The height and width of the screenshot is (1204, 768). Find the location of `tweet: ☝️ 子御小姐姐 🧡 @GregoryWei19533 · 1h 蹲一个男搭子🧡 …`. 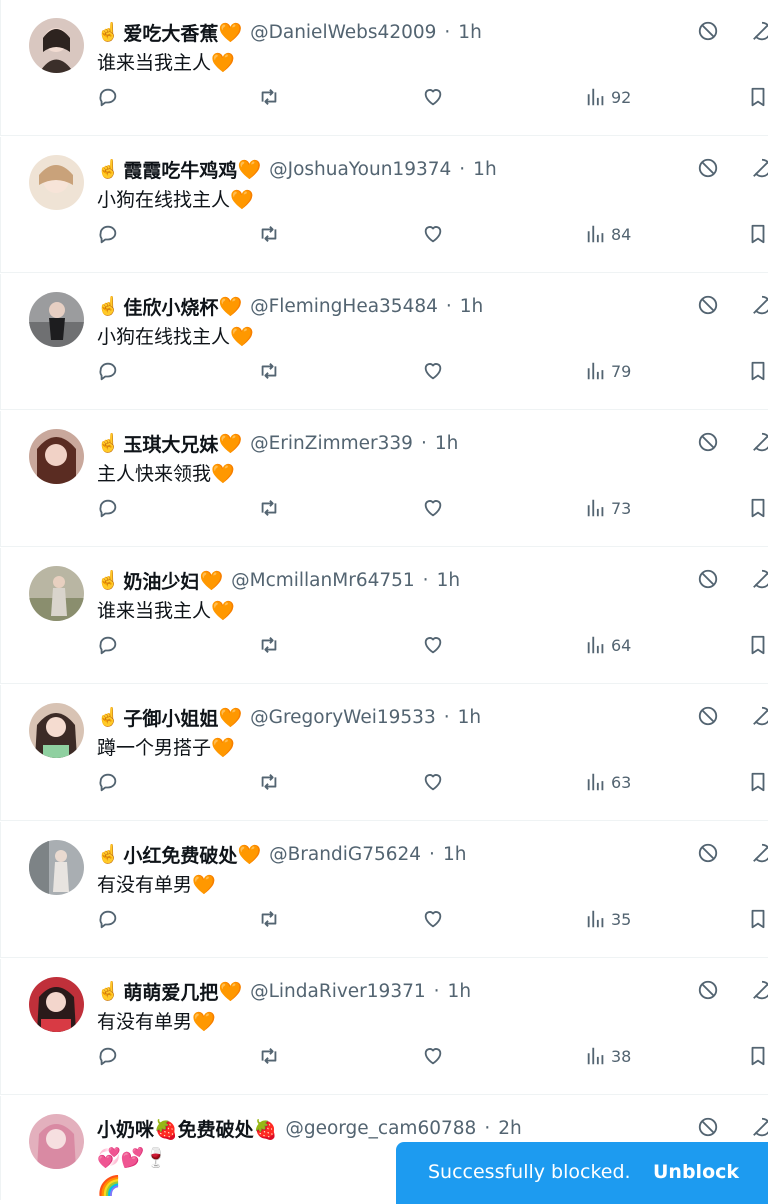

tweet: ☝️ 子御小姐姐 🧡 @GregoryWei19533 · 1h 蹲一个男搭子🧡 … is located at coordinates (384, 753).